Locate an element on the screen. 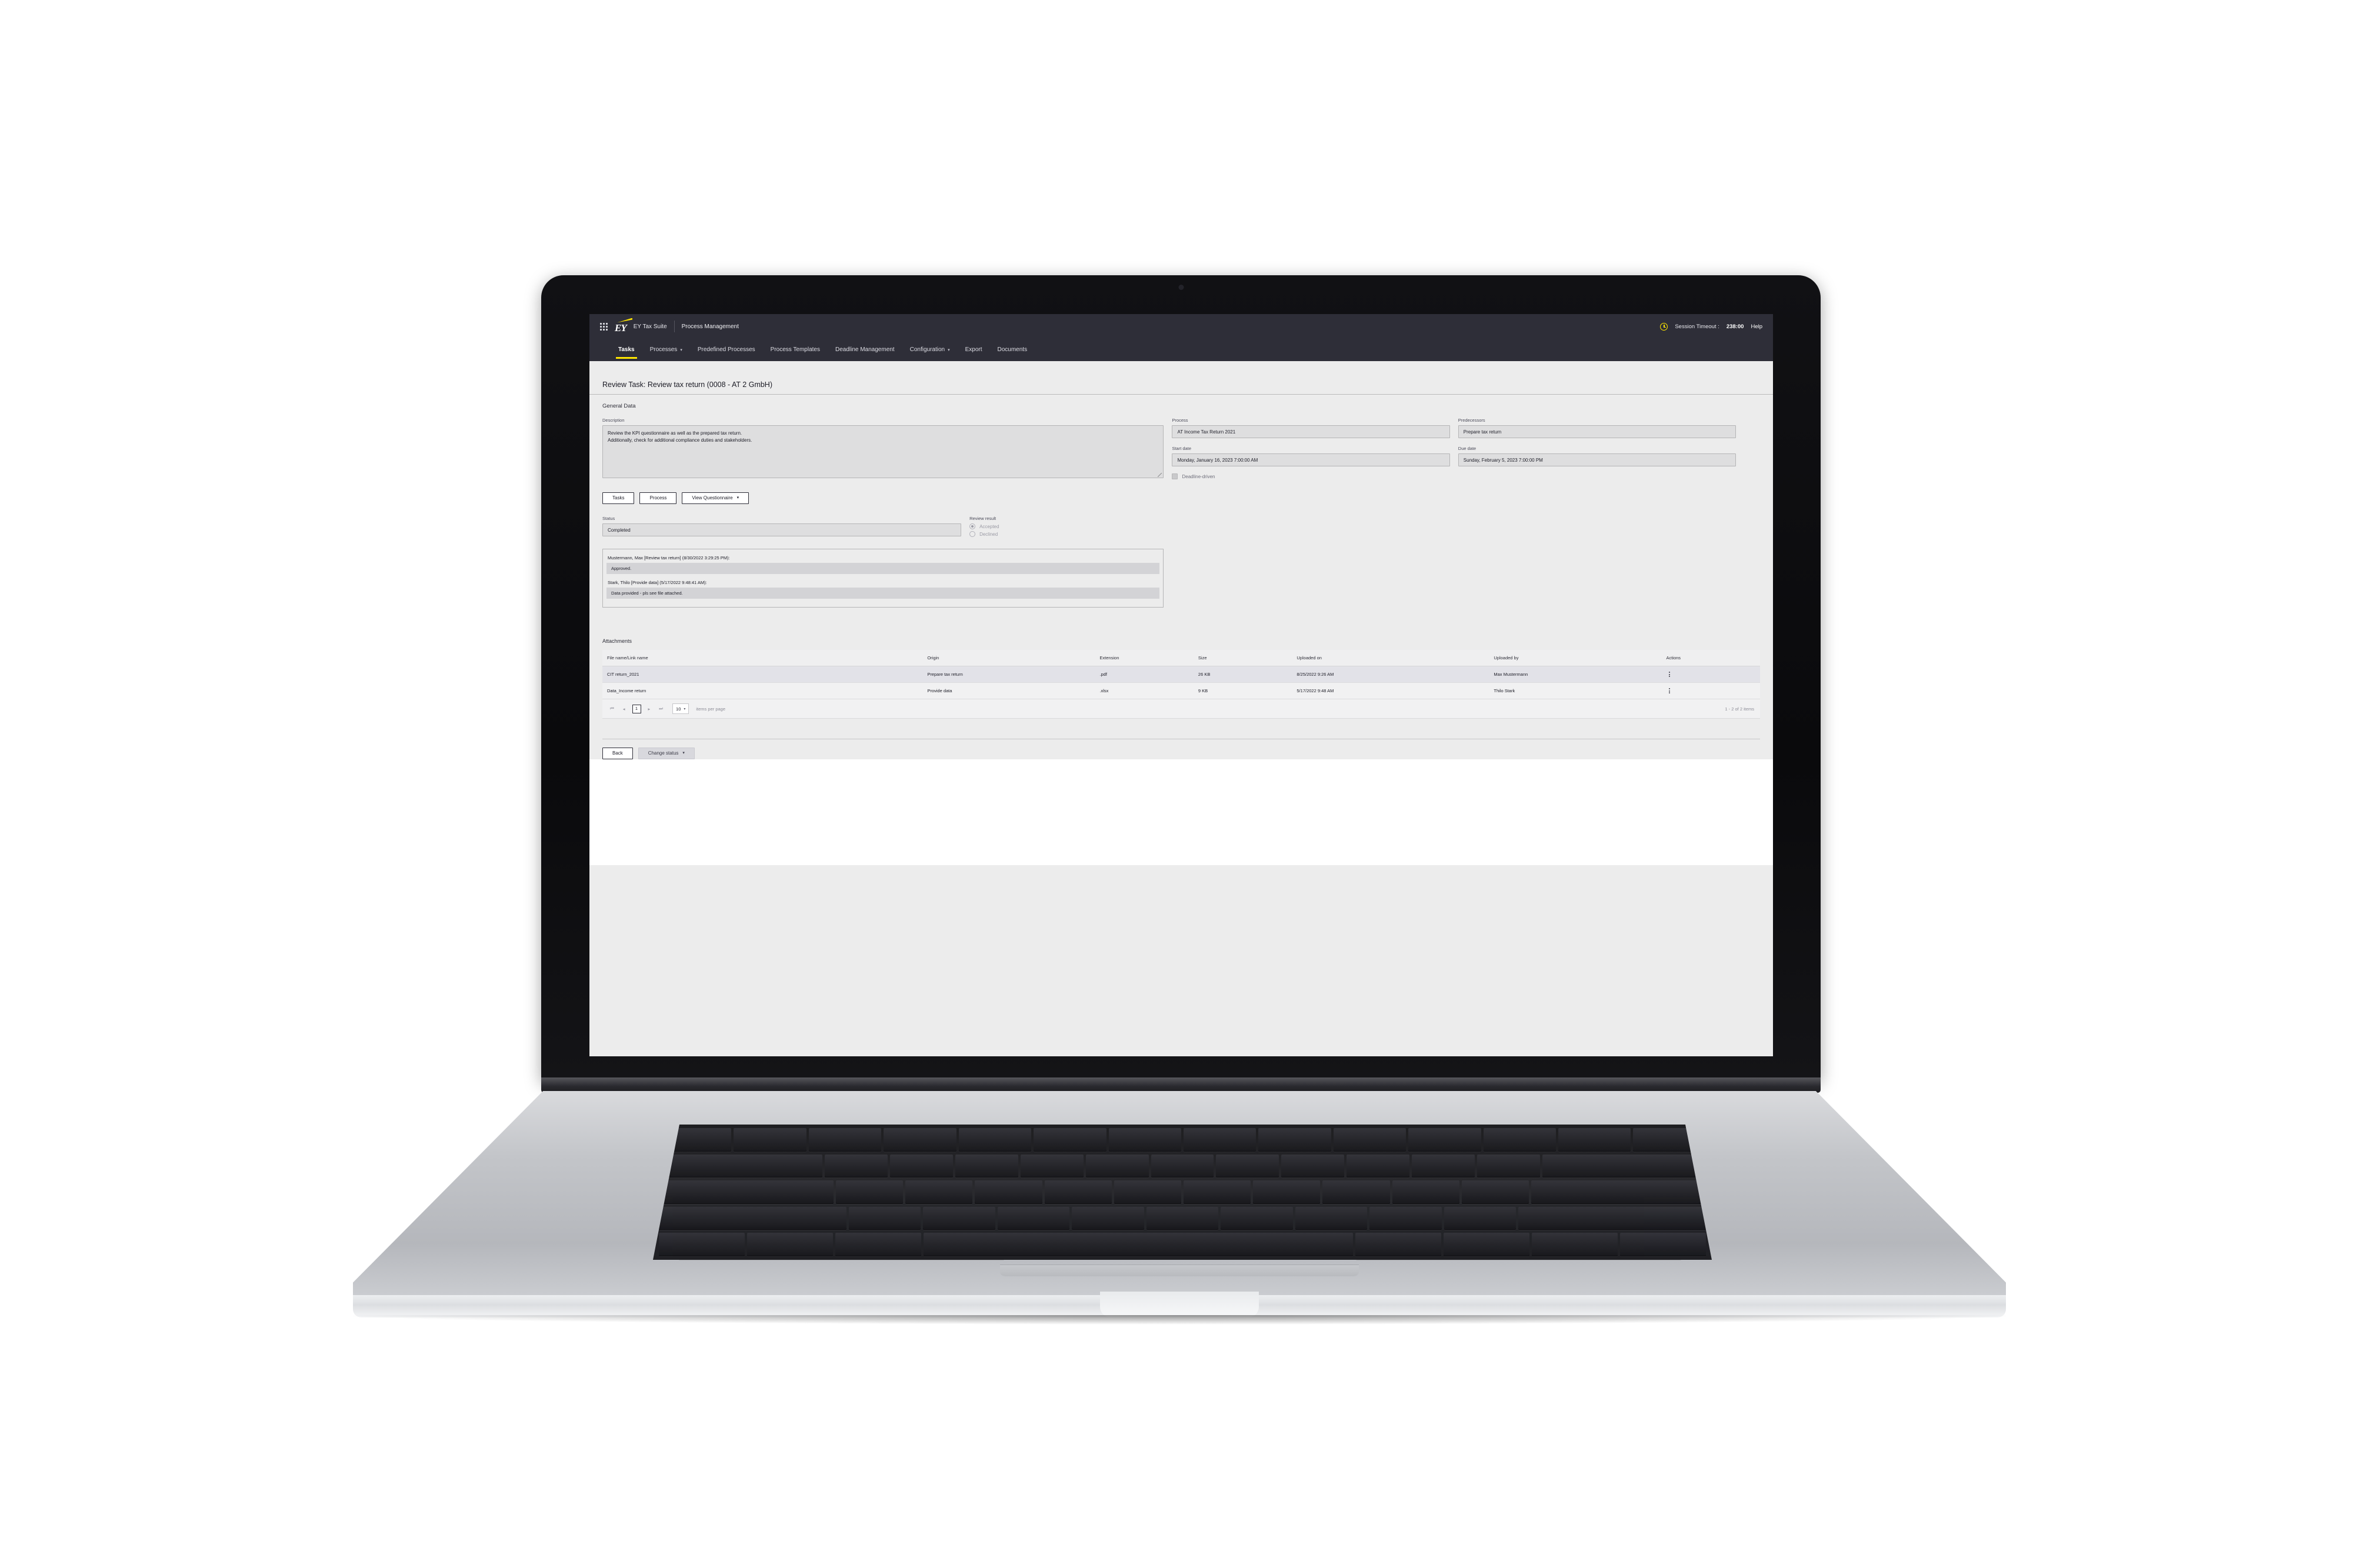  nav-item-process-templates: Process Templates is located at coordinates (796, 350).